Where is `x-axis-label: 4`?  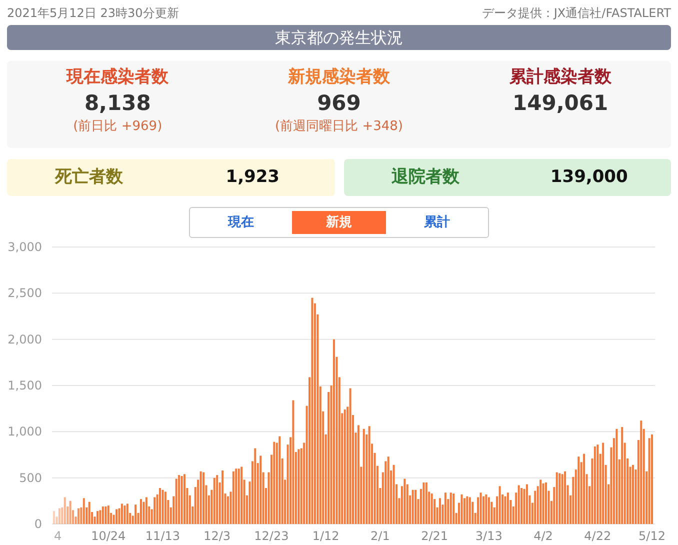
x-axis-label: 4 is located at coordinates (58, 536).